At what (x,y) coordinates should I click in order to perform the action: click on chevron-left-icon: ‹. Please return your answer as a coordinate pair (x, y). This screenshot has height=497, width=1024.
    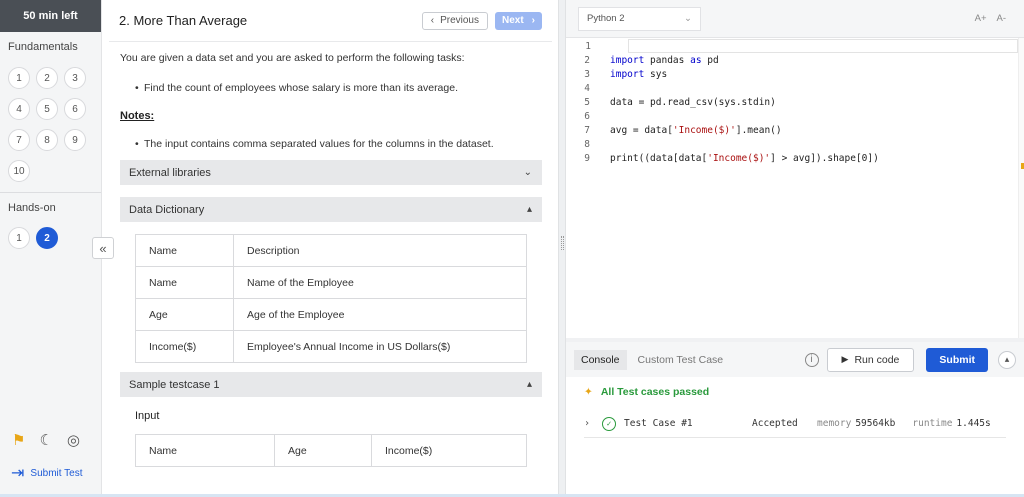
    Looking at the image, I should click on (432, 20).